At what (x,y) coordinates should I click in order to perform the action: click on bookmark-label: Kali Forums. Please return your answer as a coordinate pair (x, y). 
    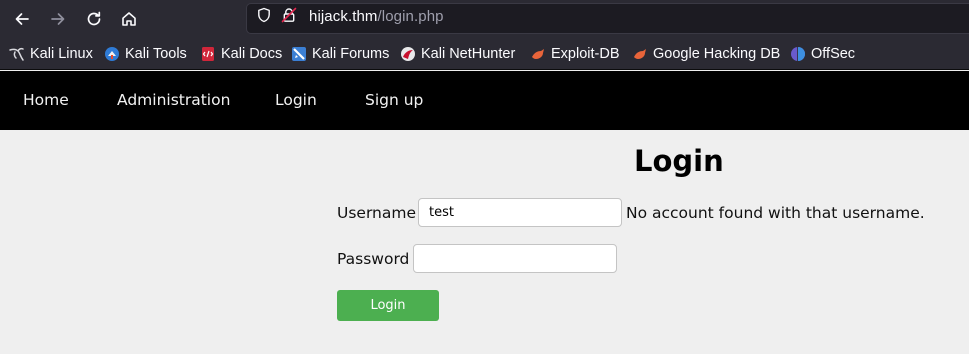
    Looking at the image, I should click on (351, 54).